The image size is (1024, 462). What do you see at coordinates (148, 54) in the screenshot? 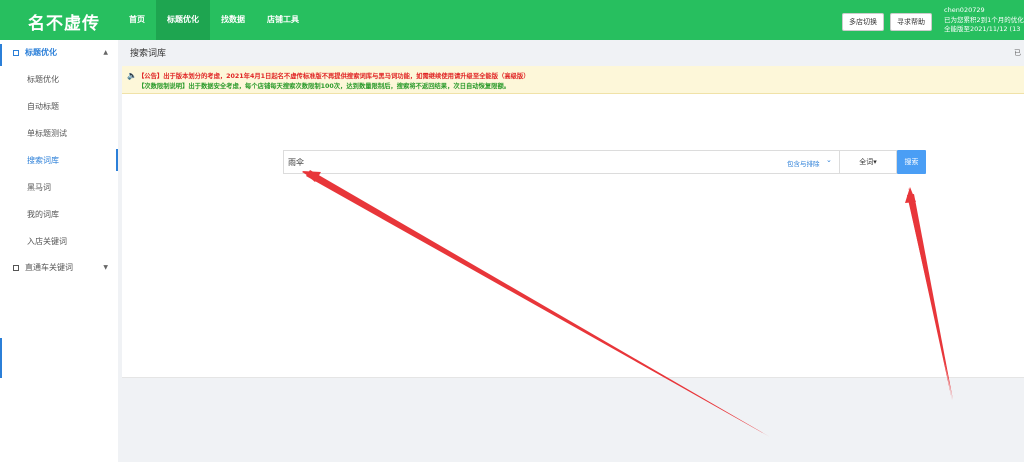
I see `page-title: 搜索词库` at bounding box center [148, 54].